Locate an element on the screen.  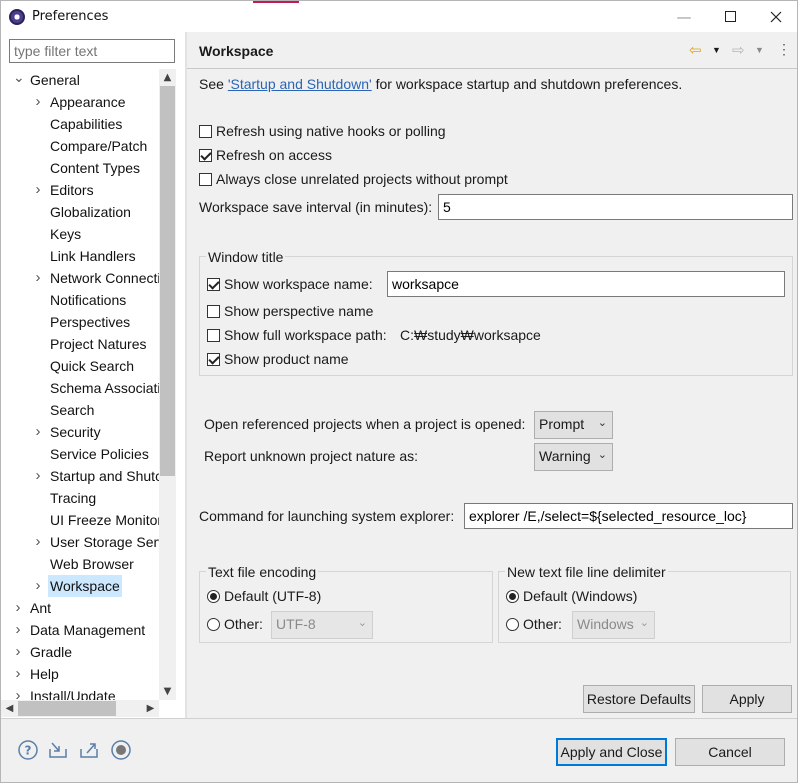
save-interval-field is located at coordinates (615, 207).